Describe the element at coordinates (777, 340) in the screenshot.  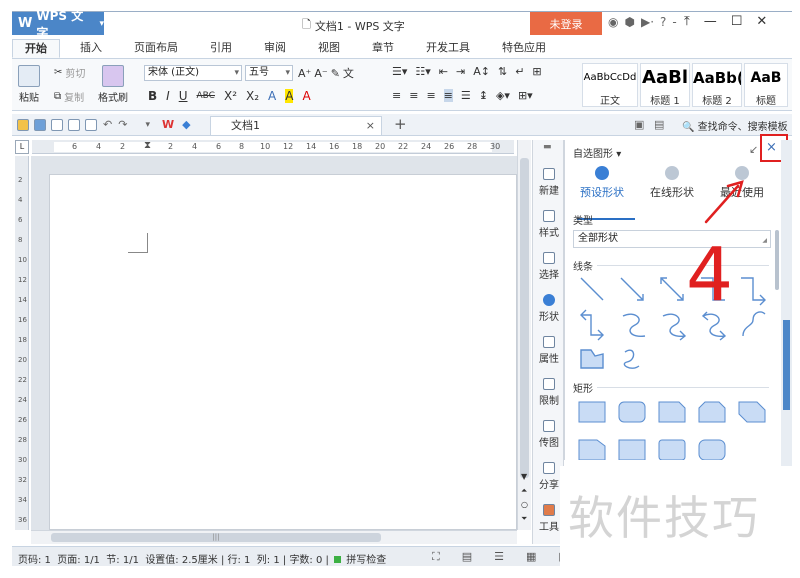
I see `panel-scrollbar` at that location.